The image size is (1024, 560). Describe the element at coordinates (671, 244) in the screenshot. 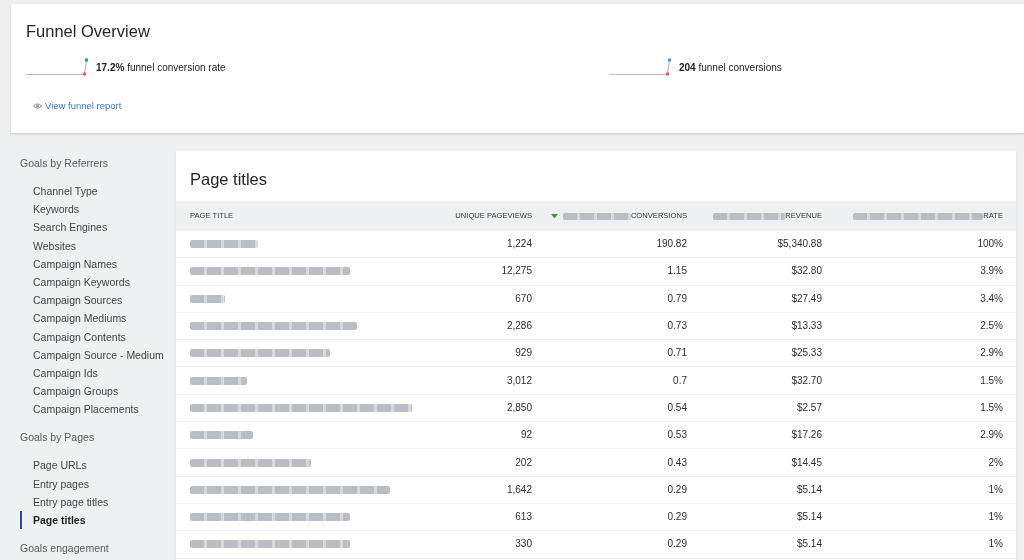

I see `table-cell: 190.82` at that location.